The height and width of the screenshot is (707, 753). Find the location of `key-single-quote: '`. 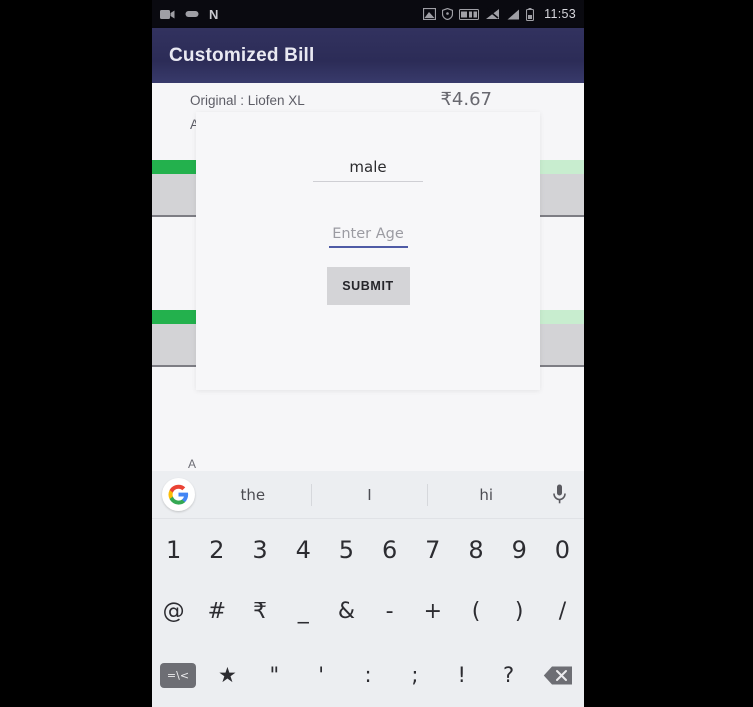

key-single-quote: ' is located at coordinates (321, 675).